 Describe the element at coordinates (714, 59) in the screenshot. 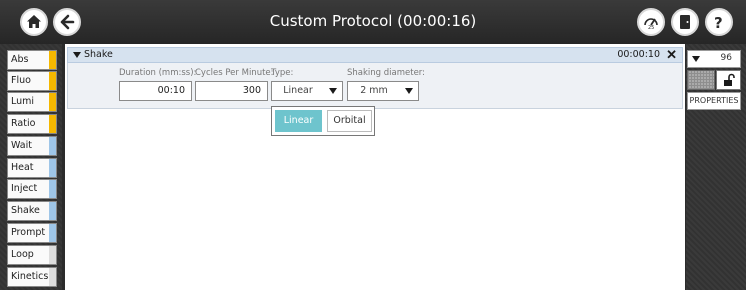

I see `plate-format-select: 96` at that location.